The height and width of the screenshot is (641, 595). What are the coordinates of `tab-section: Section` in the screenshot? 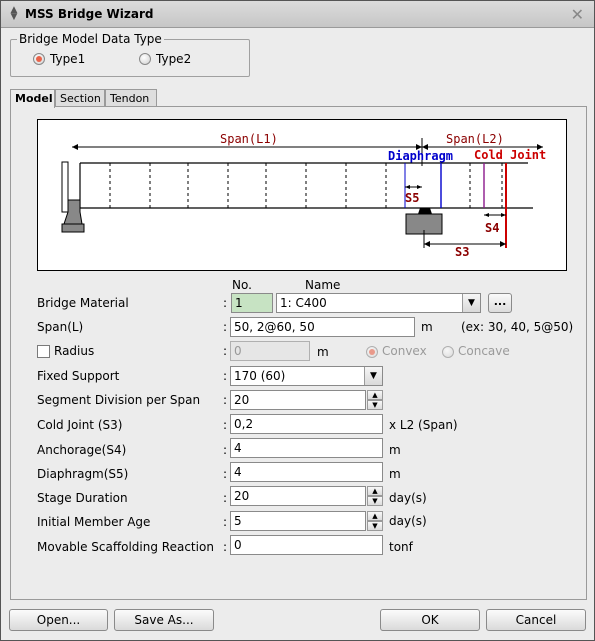 It's located at (80, 98).